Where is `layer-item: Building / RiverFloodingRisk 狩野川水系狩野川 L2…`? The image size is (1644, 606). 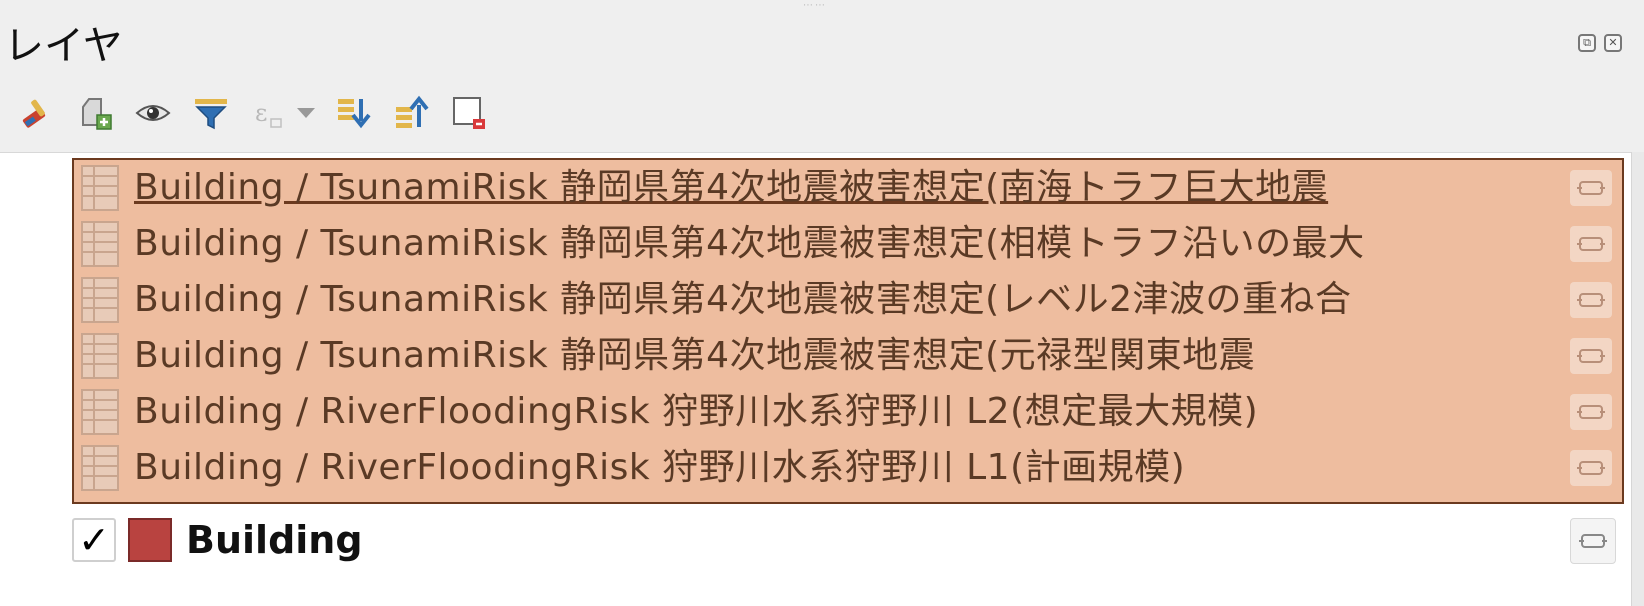
layer-item: Building / RiverFloodingRisk 狩野川水系狩野川 L2… is located at coordinates (848, 412).